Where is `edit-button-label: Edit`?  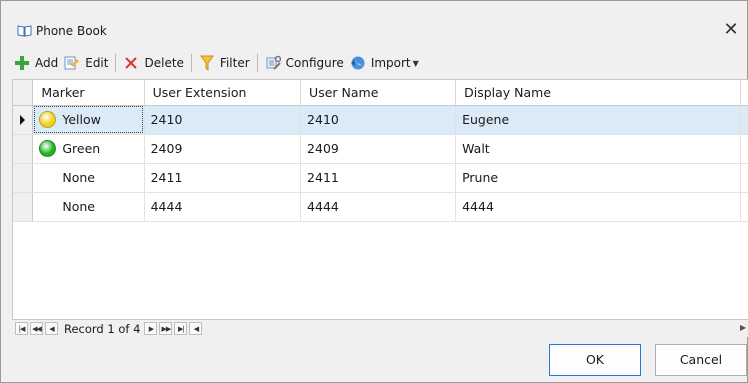 edit-button-label: Edit is located at coordinates (96, 63).